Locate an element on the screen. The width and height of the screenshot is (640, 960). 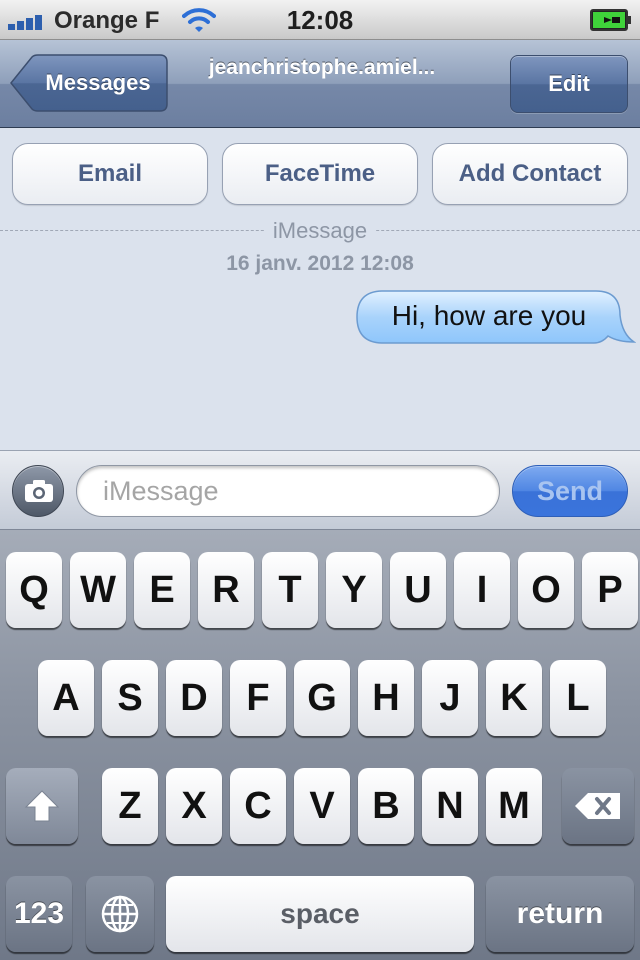
globe-icon is located at coordinates (120, 914).